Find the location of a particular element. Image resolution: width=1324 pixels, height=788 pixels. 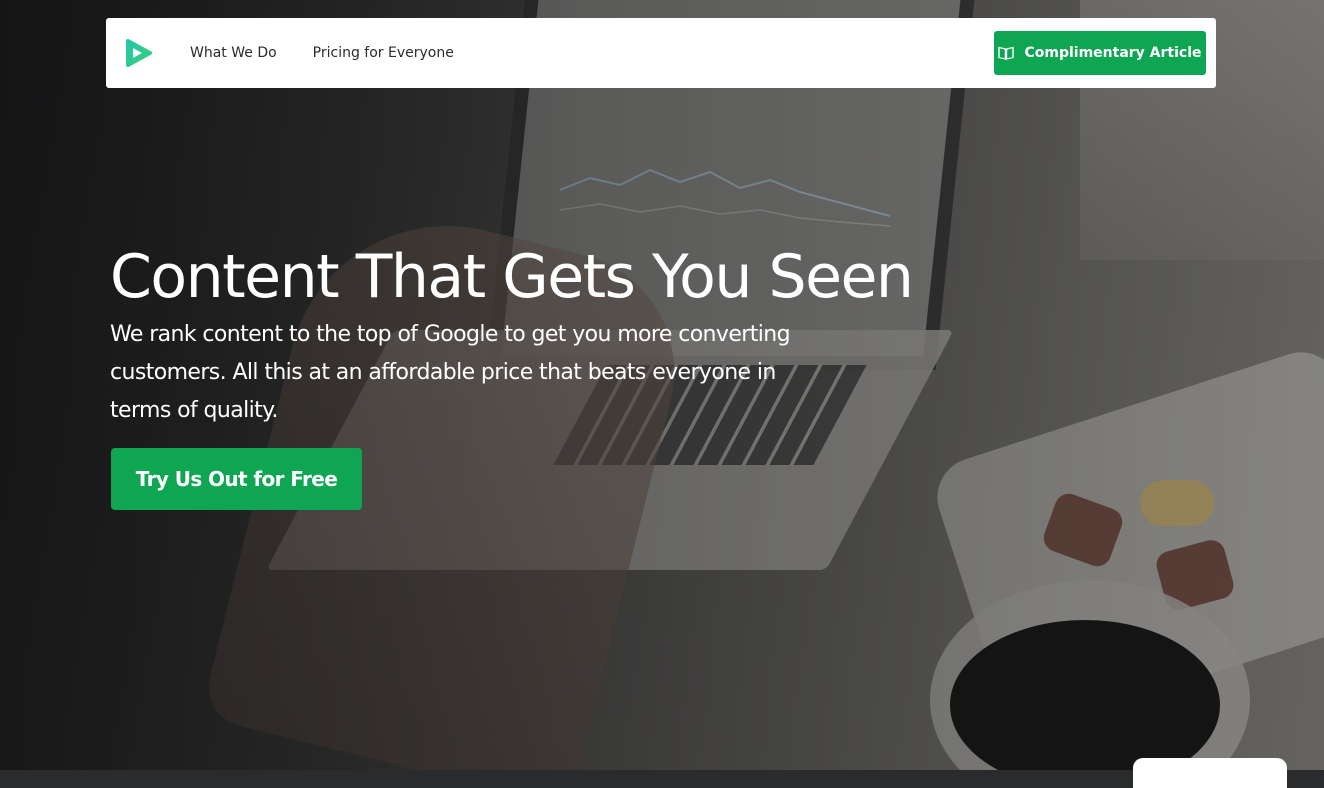

chat-widget-tab is located at coordinates (1210, 773).